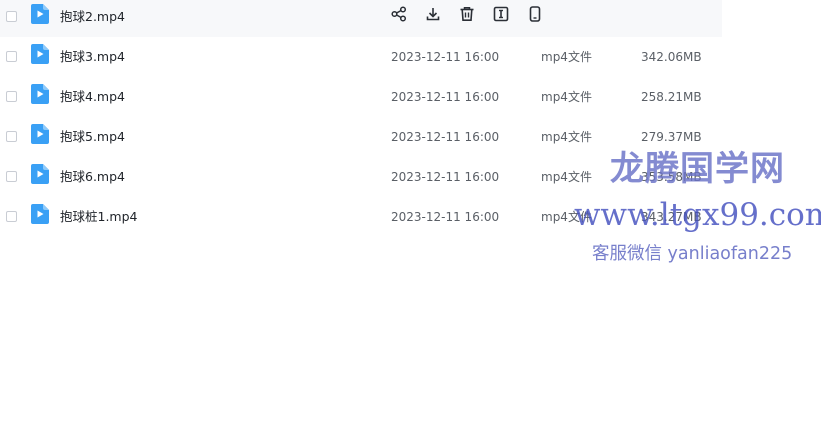 This screenshot has width=821, height=428. I want to click on file-row: 抱球5.mp4 2023-12-11 16:00 mp4文件 279.37MB, so click(361, 137).